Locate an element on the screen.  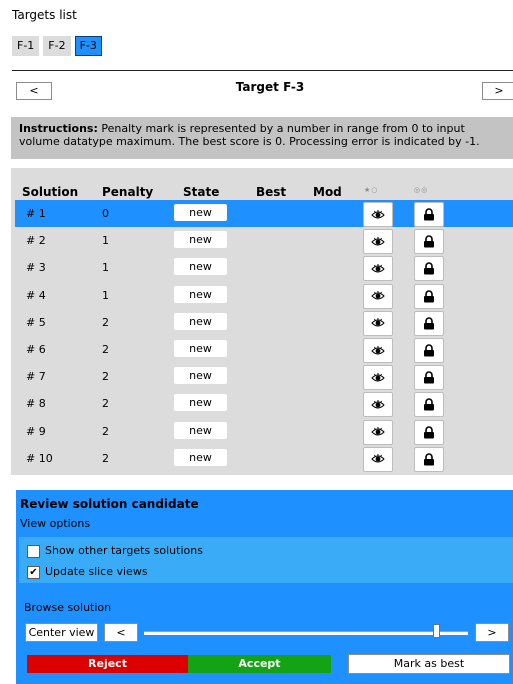
view-toggle-icon: ◎◎ is located at coordinates (421, 190).